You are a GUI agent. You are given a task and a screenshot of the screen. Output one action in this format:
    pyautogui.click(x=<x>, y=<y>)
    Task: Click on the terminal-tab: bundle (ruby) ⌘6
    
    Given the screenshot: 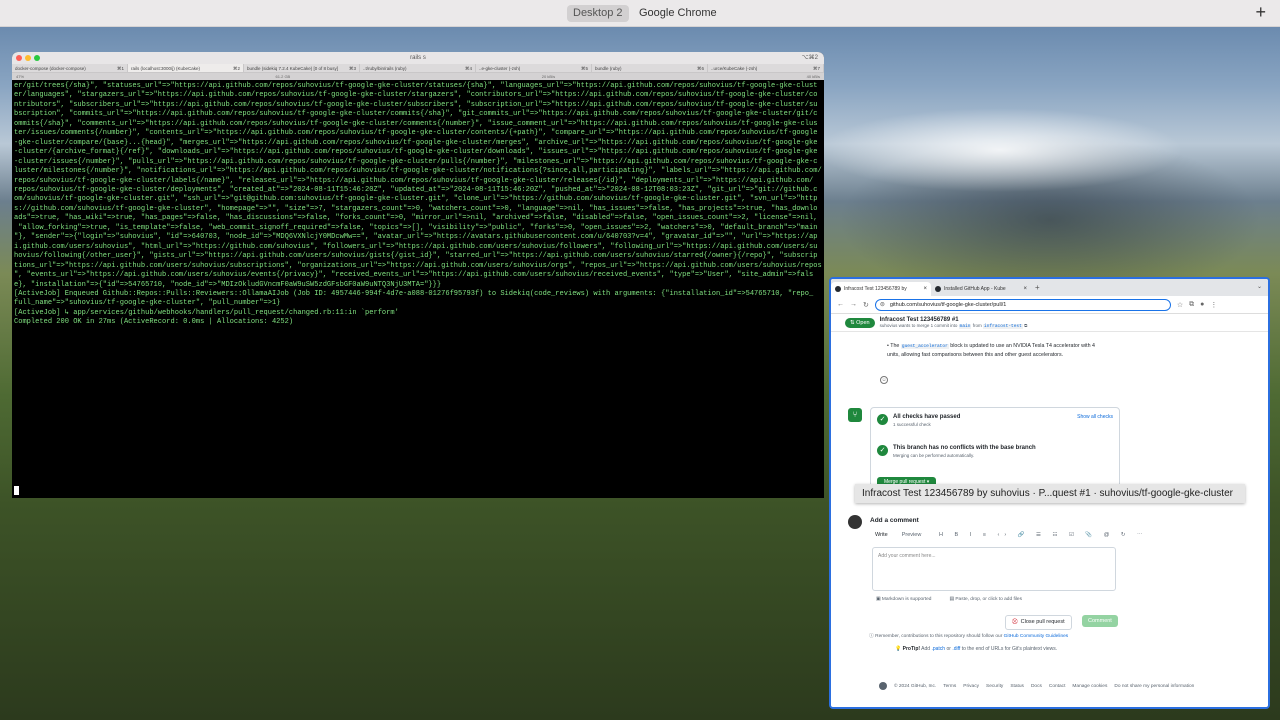 What is the action you would take?
    pyautogui.click(x=650, y=68)
    